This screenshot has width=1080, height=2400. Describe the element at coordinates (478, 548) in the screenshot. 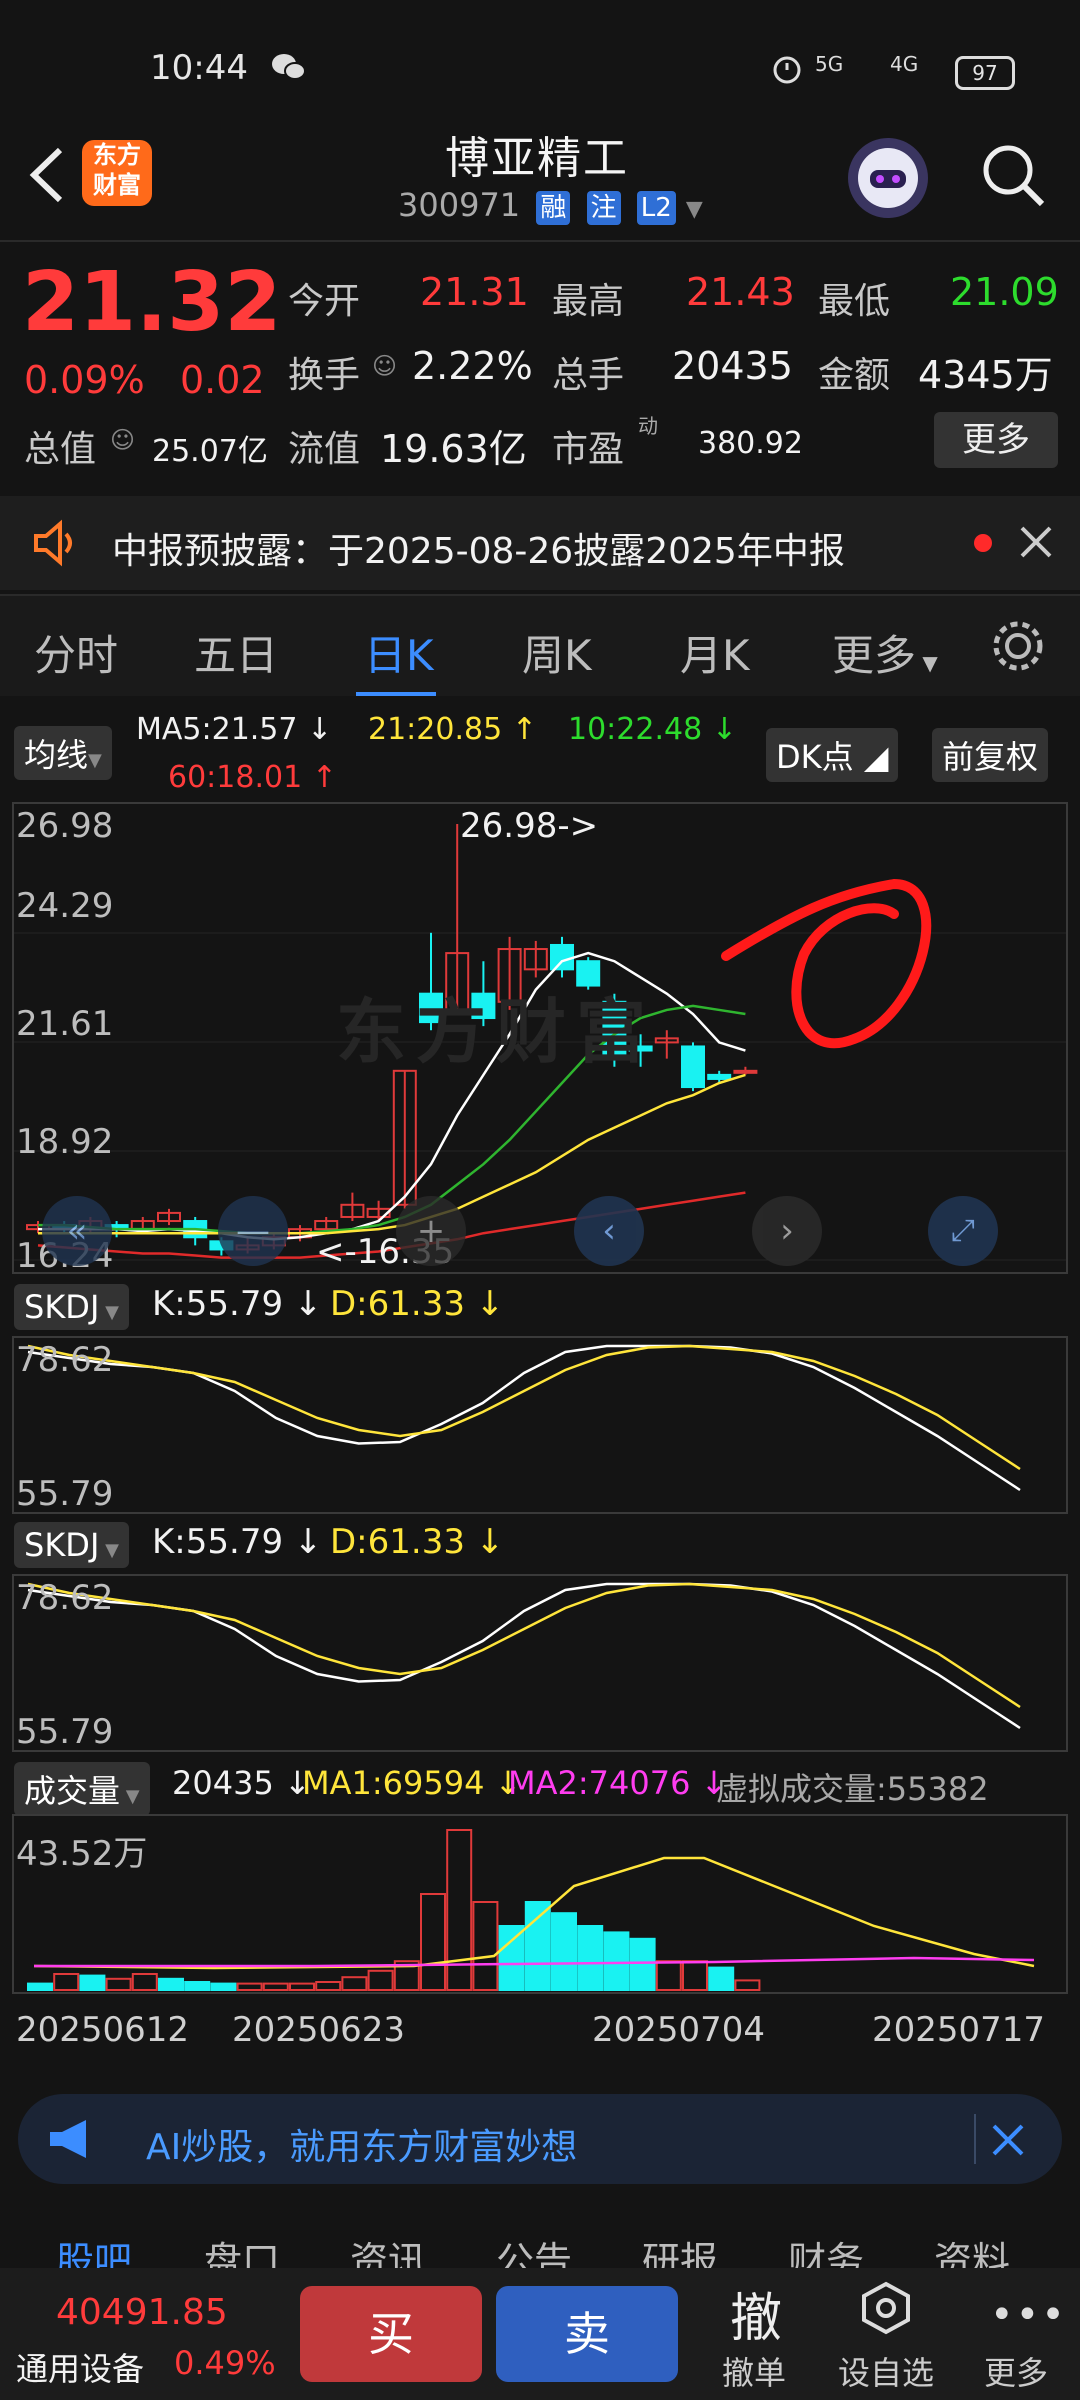

I see `notice-text: 中报预披露：于2025-08-26披露2025年中报` at that location.